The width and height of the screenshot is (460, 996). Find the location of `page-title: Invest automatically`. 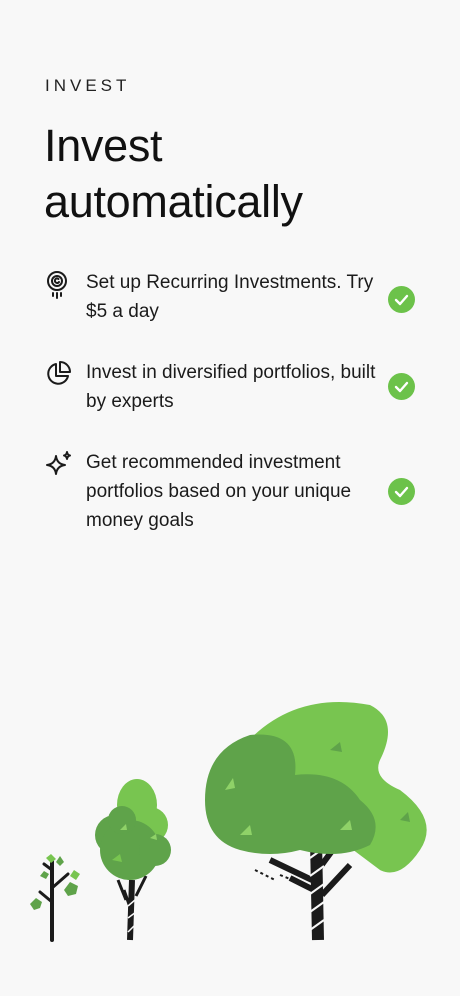

page-title: Invest automatically is located at coordinates (173, 173).